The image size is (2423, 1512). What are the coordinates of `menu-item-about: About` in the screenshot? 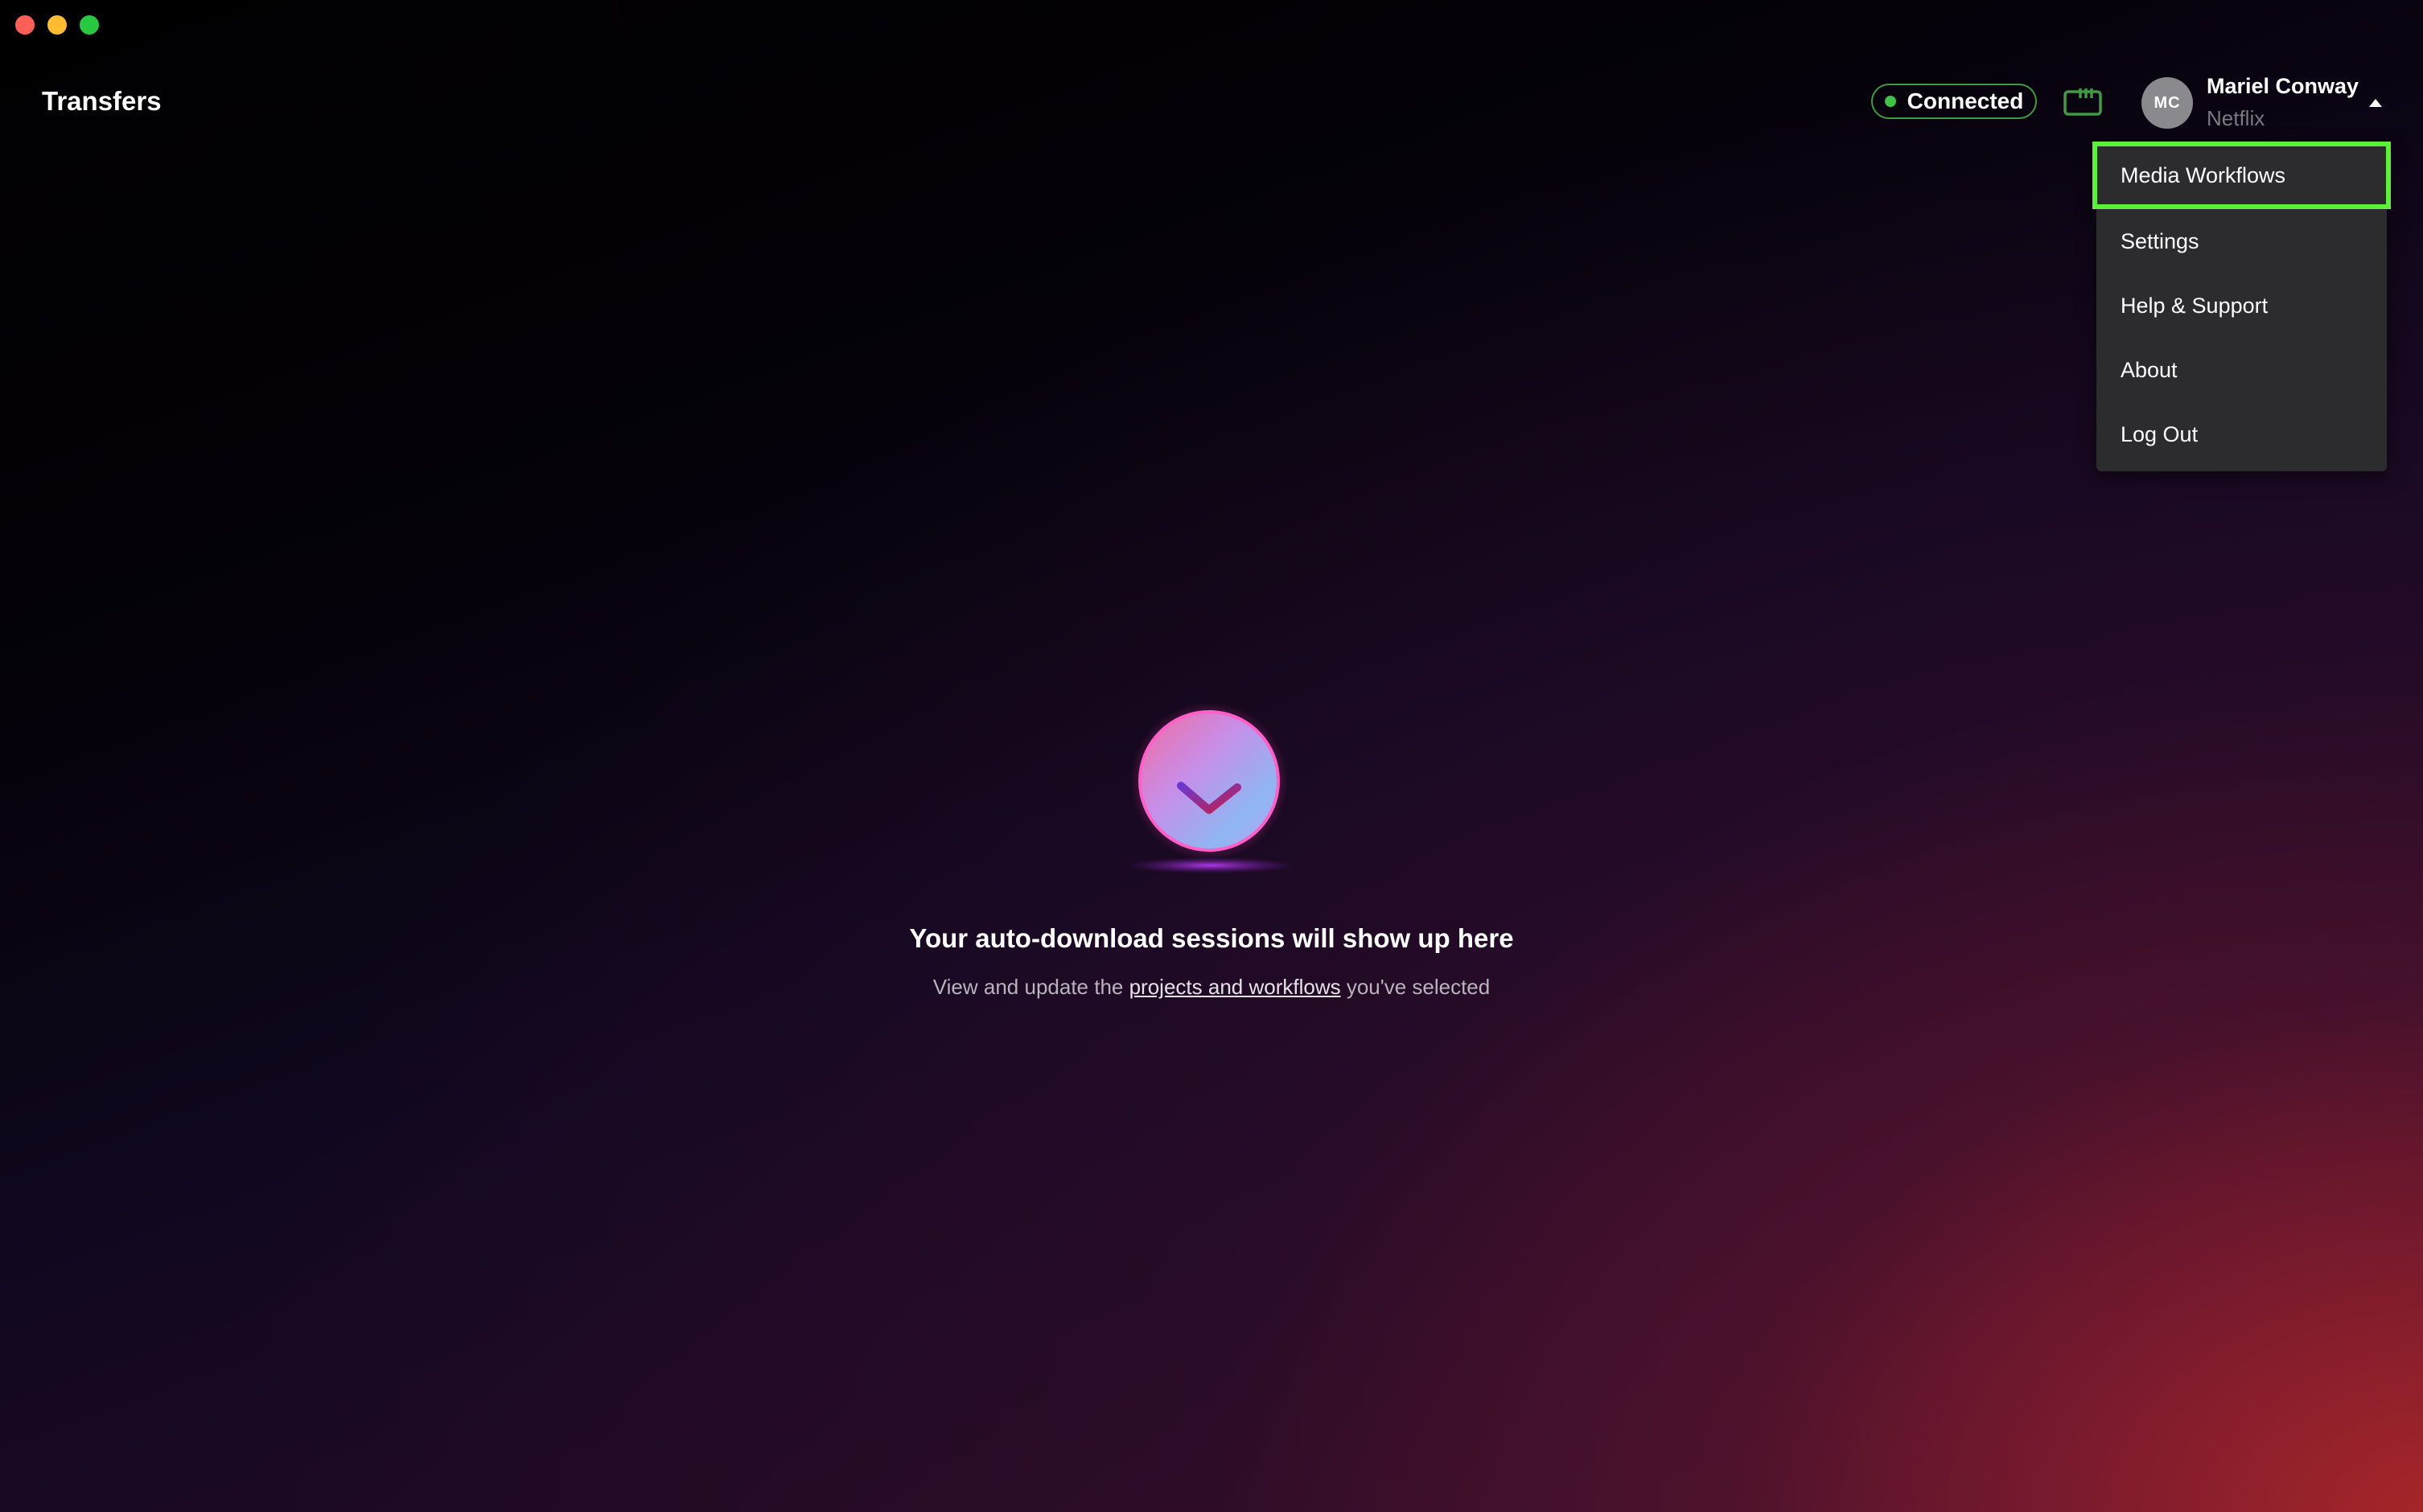 It's located at (2241, 370).